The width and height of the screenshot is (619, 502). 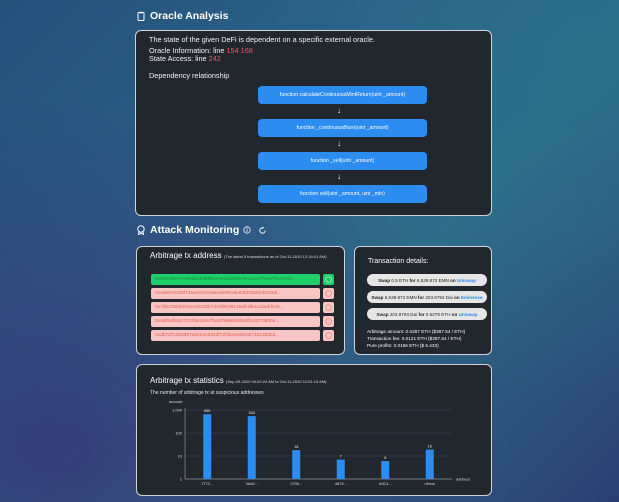 What do you see at coordinates (214, 58) in the screenshot?
I see `state-access-line: 242` at bounding box center [214, 58].